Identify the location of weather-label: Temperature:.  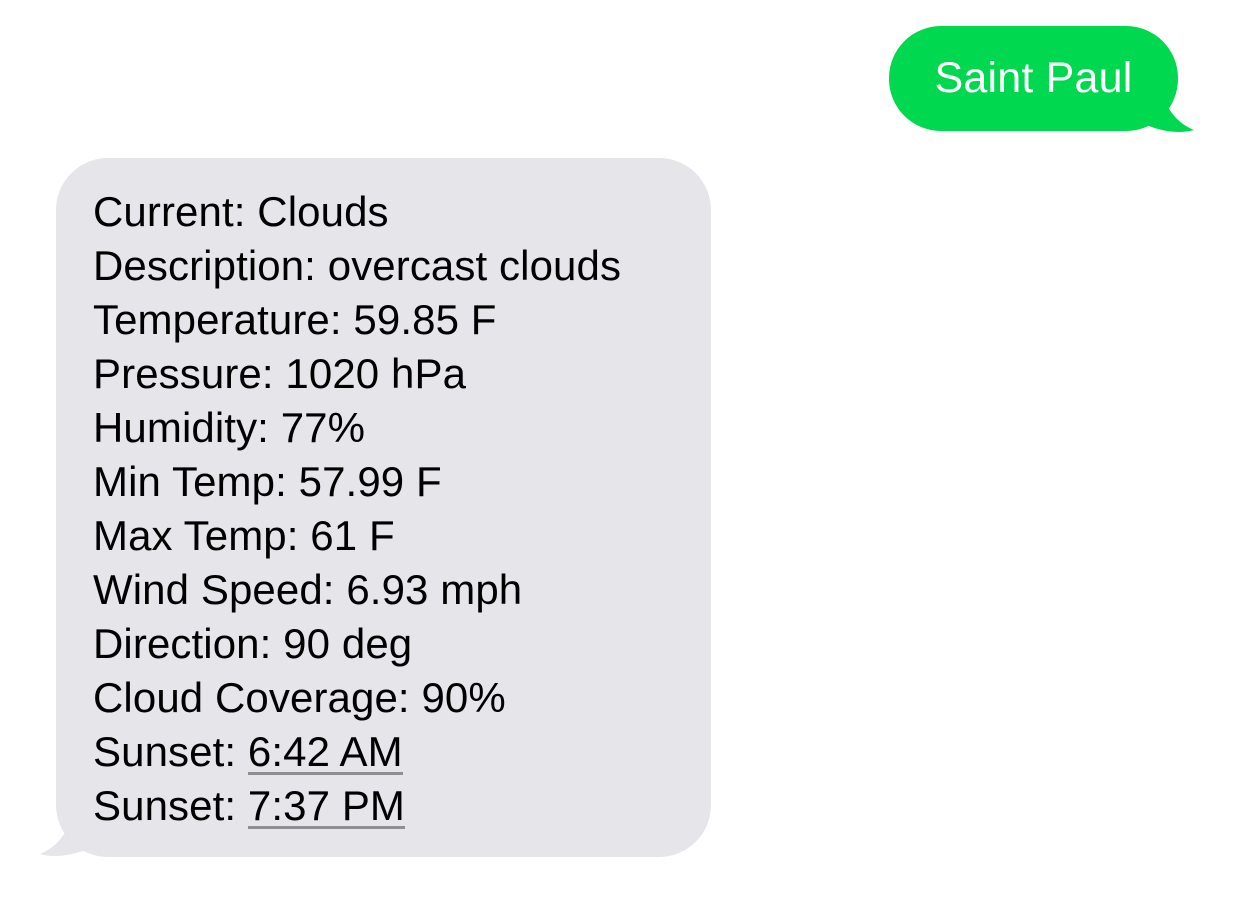
(223, 319).